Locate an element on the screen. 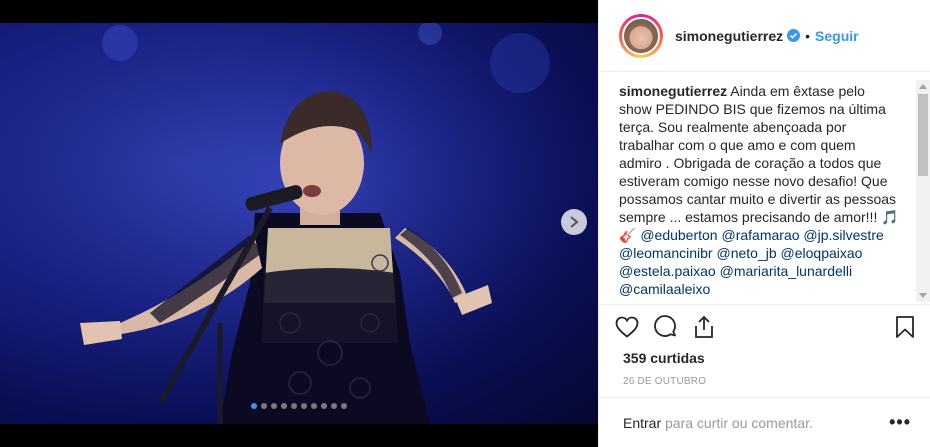 The image size is (930, 447). mention-link: @rafamarao is located at coordinates (761, 235).